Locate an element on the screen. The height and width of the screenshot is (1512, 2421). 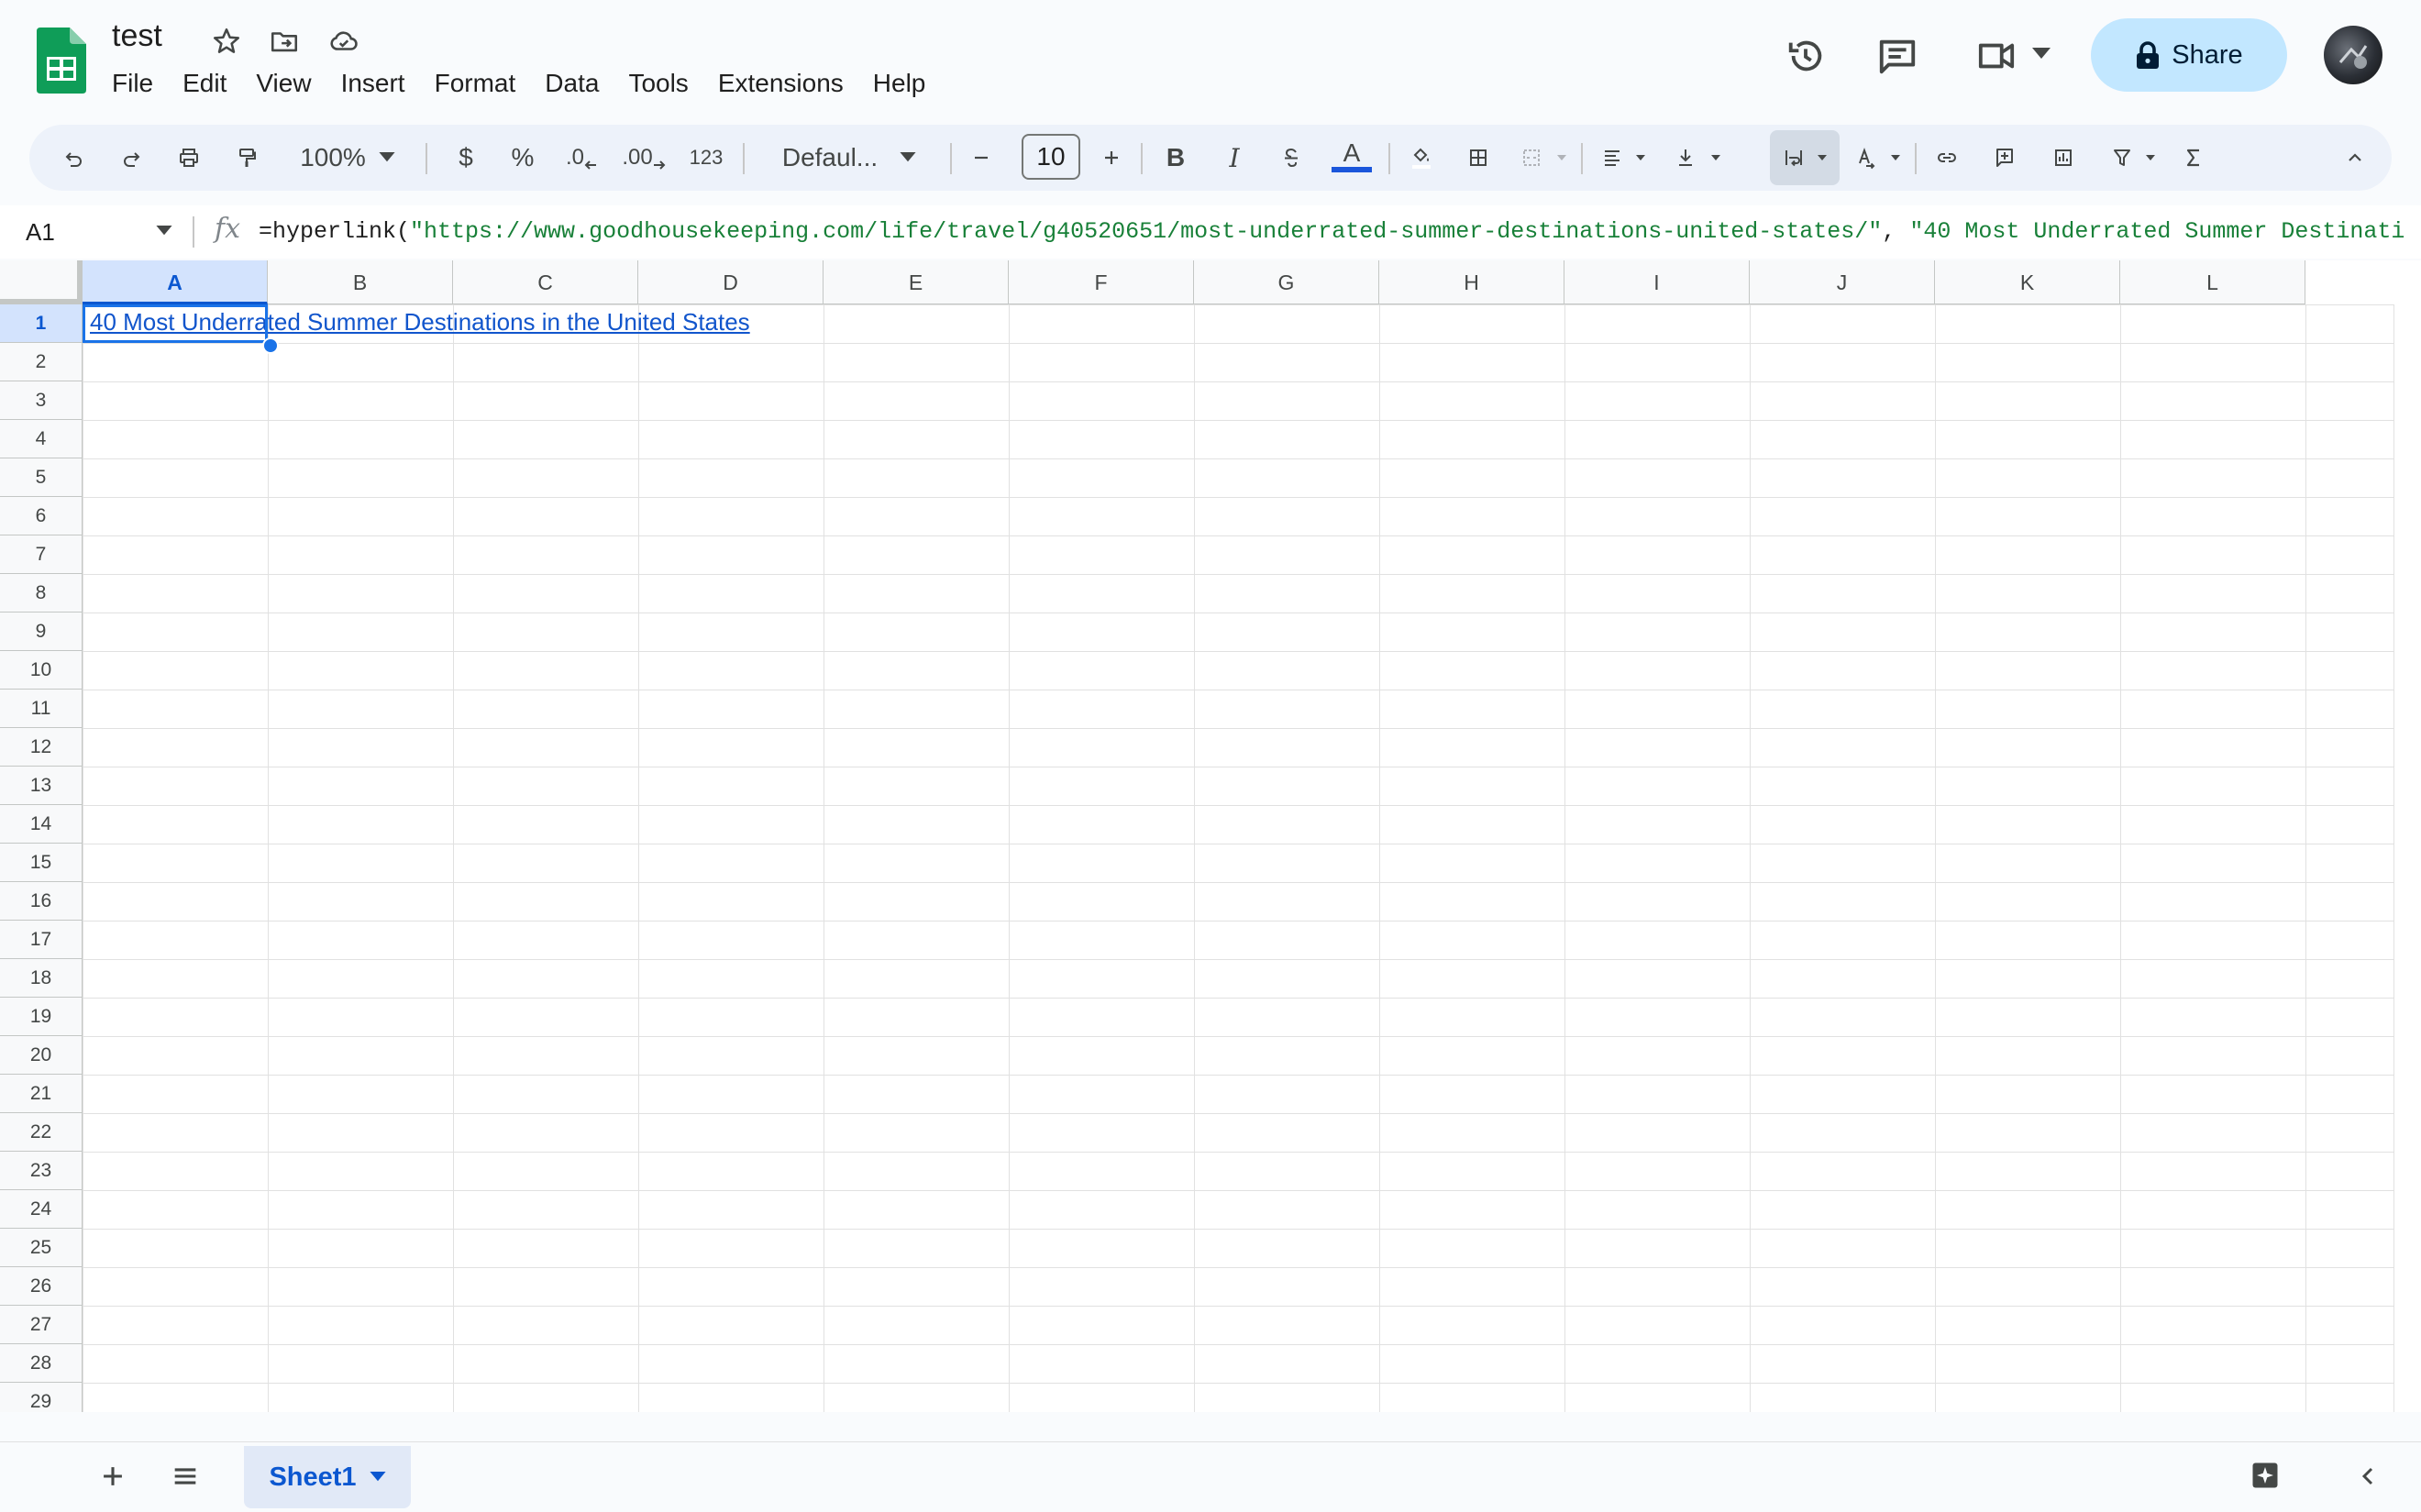
menu-extensions: Extensions is located at coordinates (780, 83).